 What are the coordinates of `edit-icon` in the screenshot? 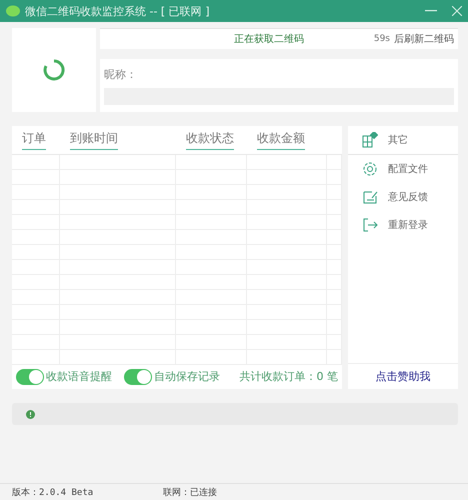 It's located at (370, 197).